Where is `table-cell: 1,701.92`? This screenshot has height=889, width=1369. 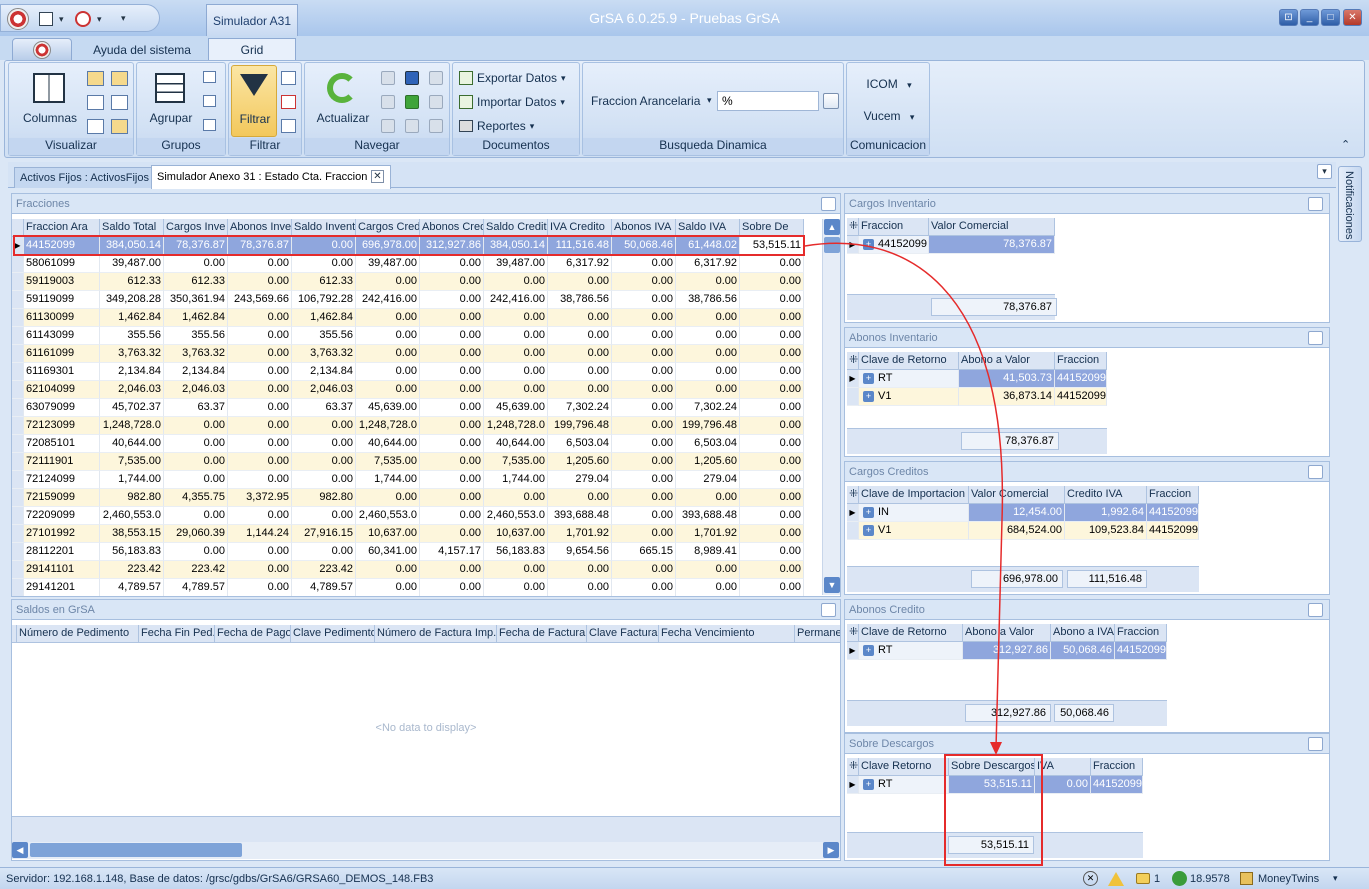 table-cell: 1,701.92 is located at coordinates (708, 534).